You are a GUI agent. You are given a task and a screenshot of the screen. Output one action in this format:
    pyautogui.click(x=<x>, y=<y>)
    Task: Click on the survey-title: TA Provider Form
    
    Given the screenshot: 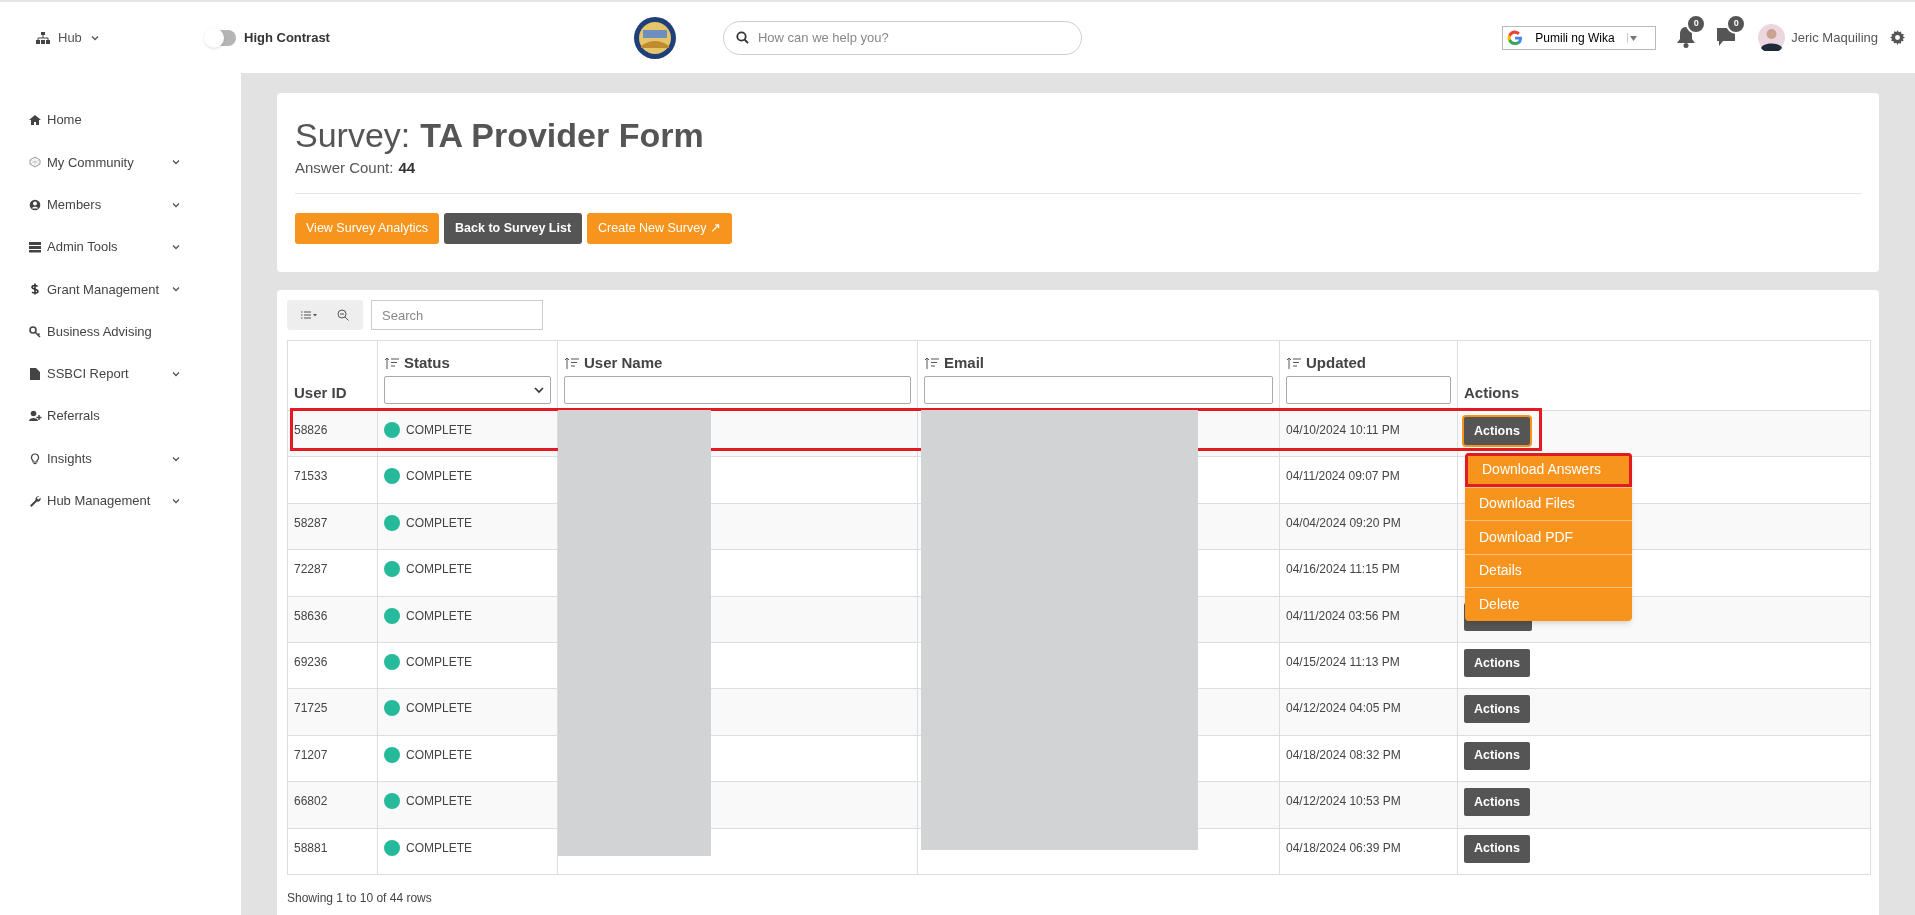 What is the action you would take?
    pyautogui.click(x=562, y=135)
    